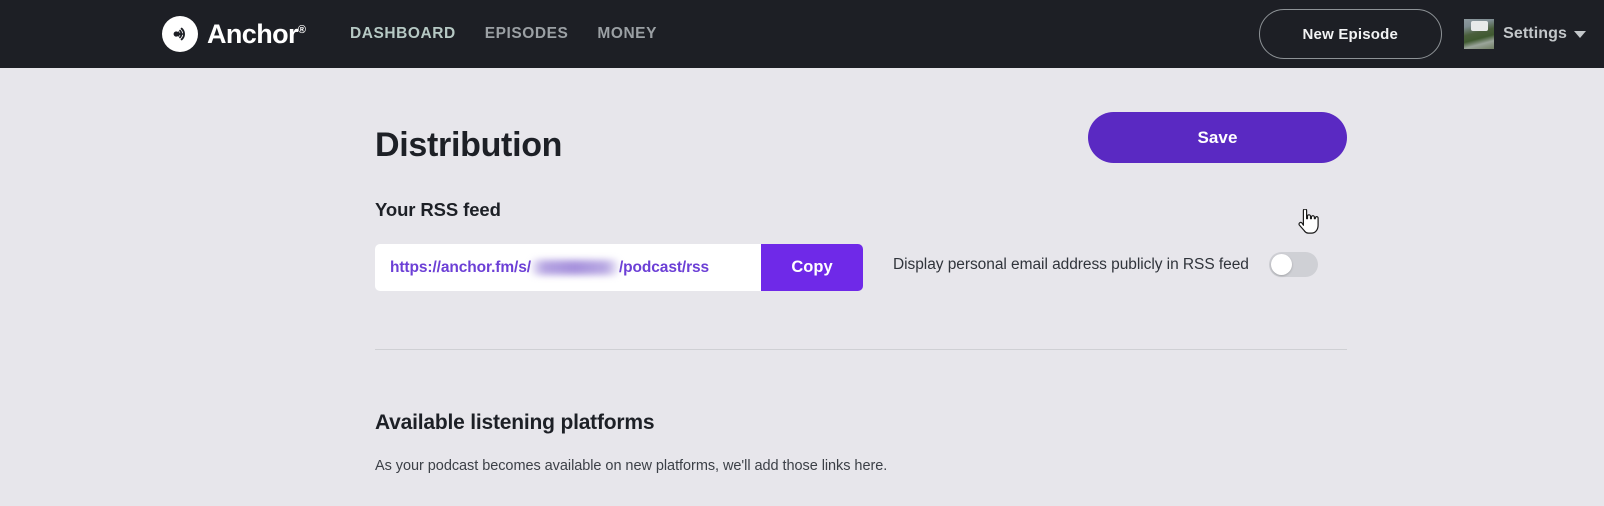 Image resolution: width=1604 pixels, height=506 pixels. I want to click on nav-item-episodes: EPISODES, so click(527, 34).